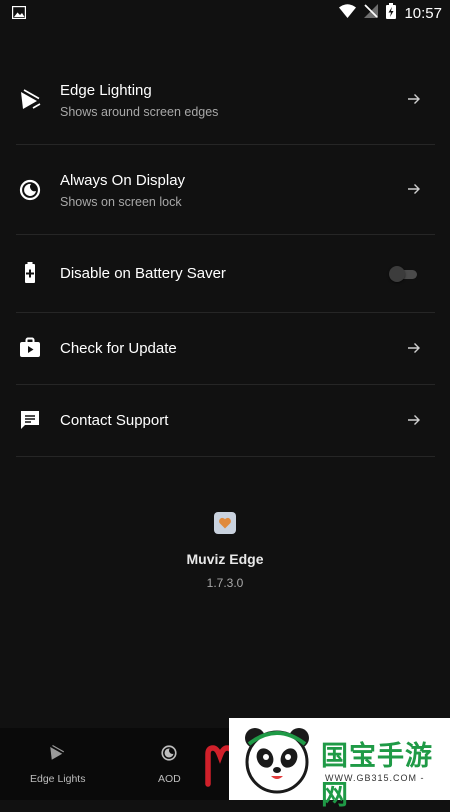 This screenshot has height=812, width=450. I want to click on app-name: Muviz Edge, so click(225, 559).